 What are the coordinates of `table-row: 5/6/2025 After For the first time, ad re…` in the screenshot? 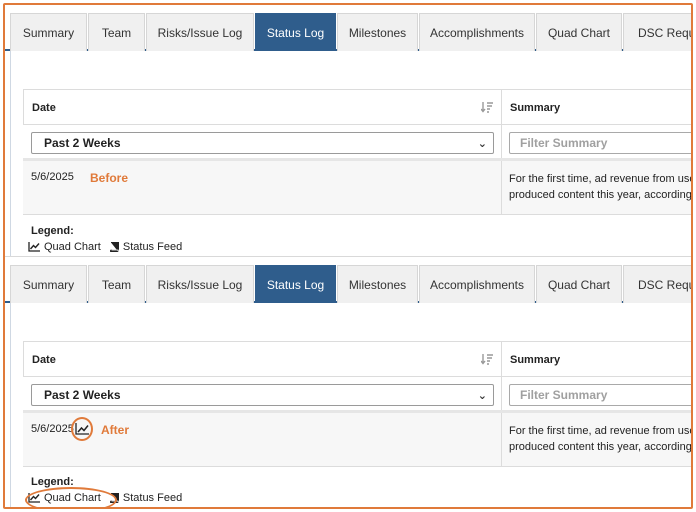 It's located at (357, 440).